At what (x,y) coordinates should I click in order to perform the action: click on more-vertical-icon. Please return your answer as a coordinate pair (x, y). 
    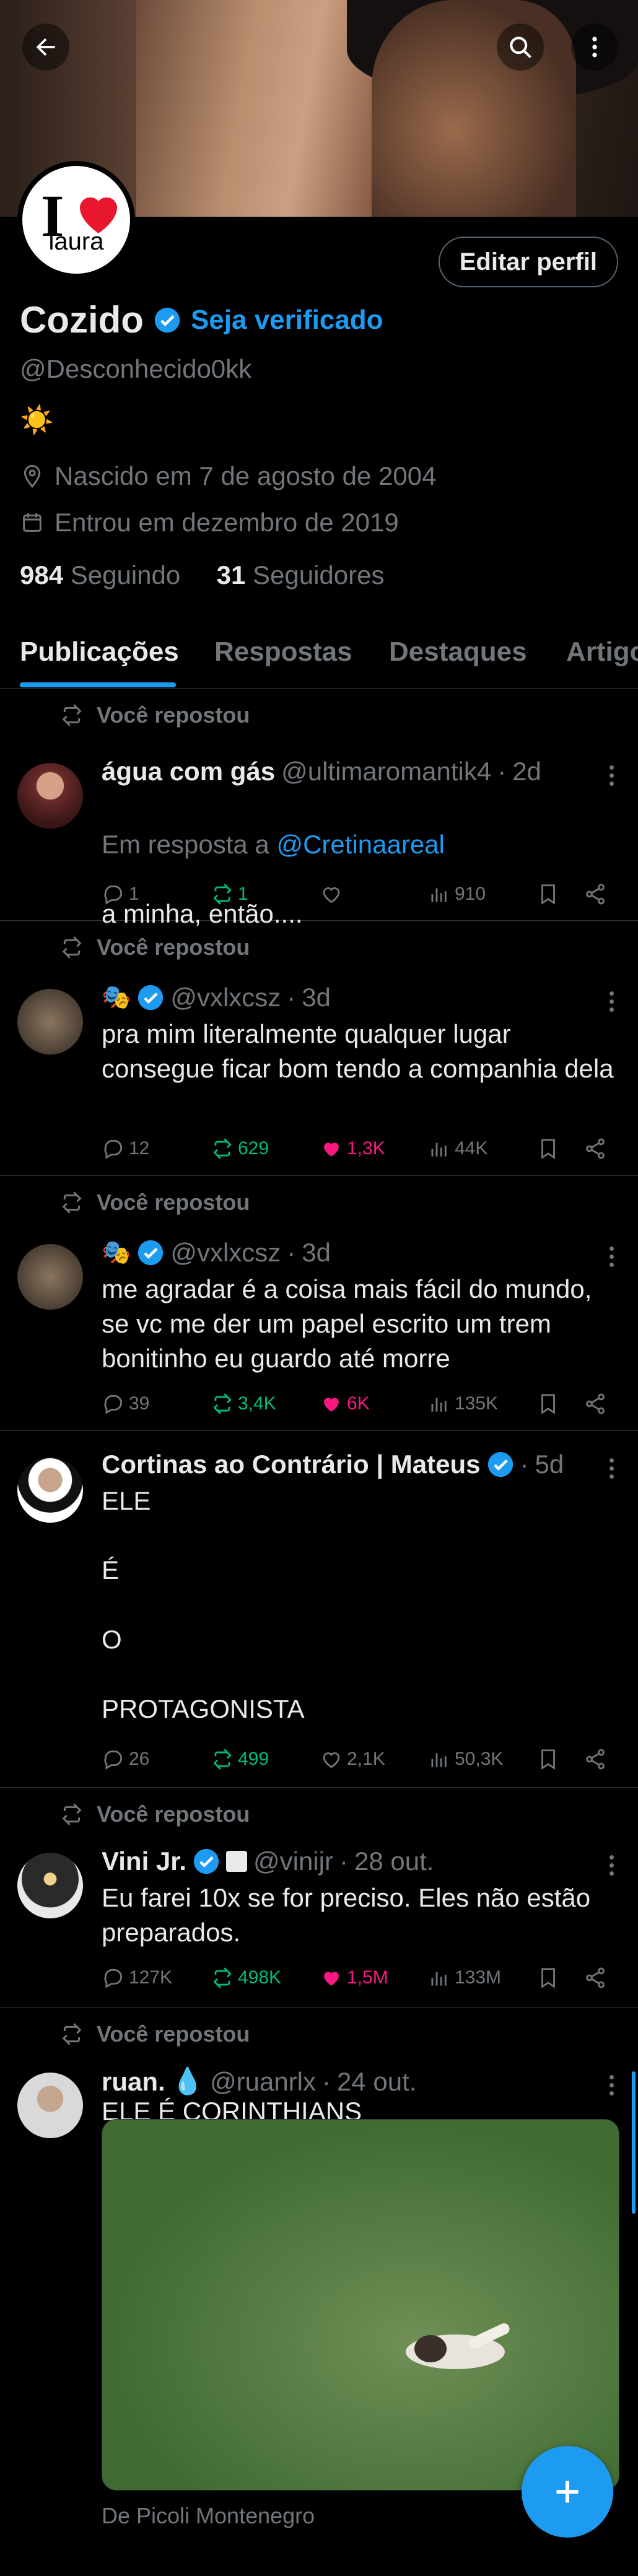
    Looking at the image, I should click on (594, 47).